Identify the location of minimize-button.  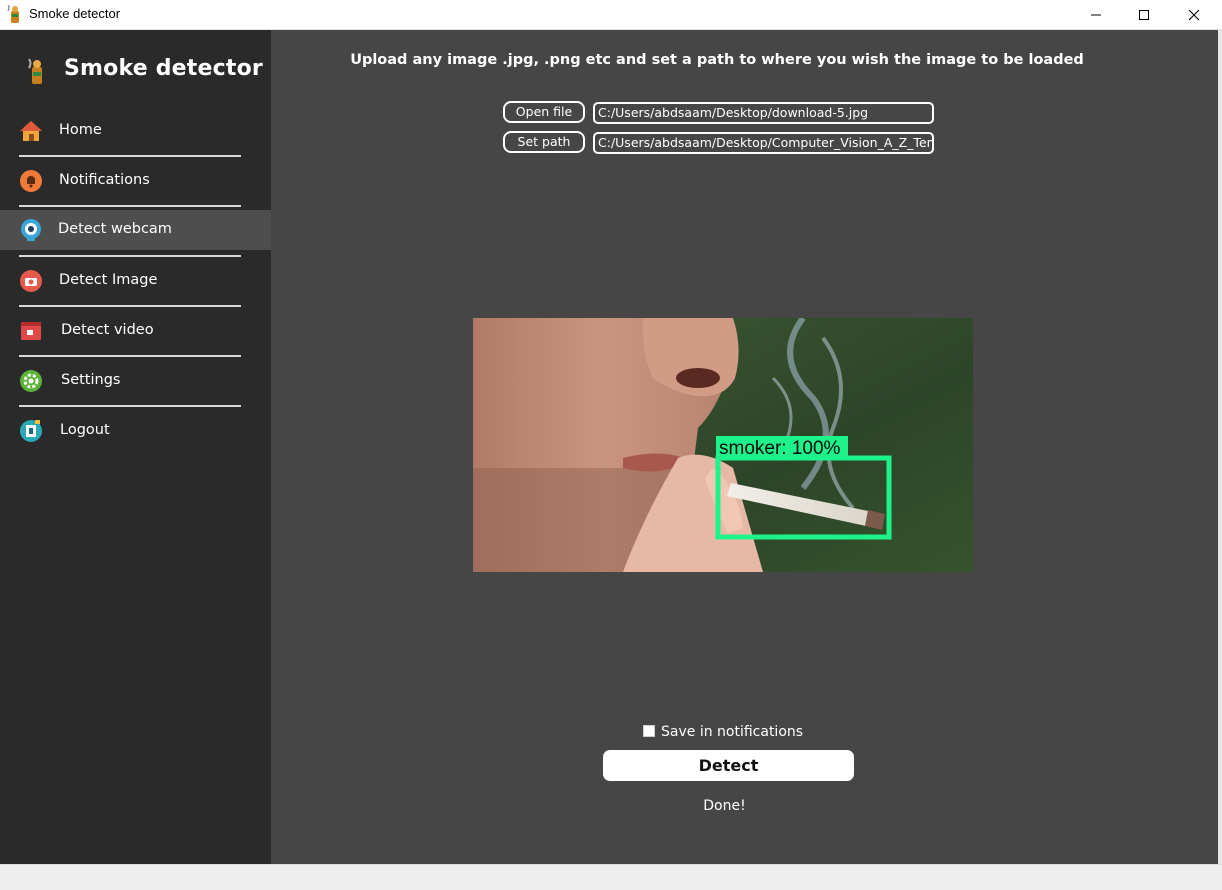
(1096, 15).